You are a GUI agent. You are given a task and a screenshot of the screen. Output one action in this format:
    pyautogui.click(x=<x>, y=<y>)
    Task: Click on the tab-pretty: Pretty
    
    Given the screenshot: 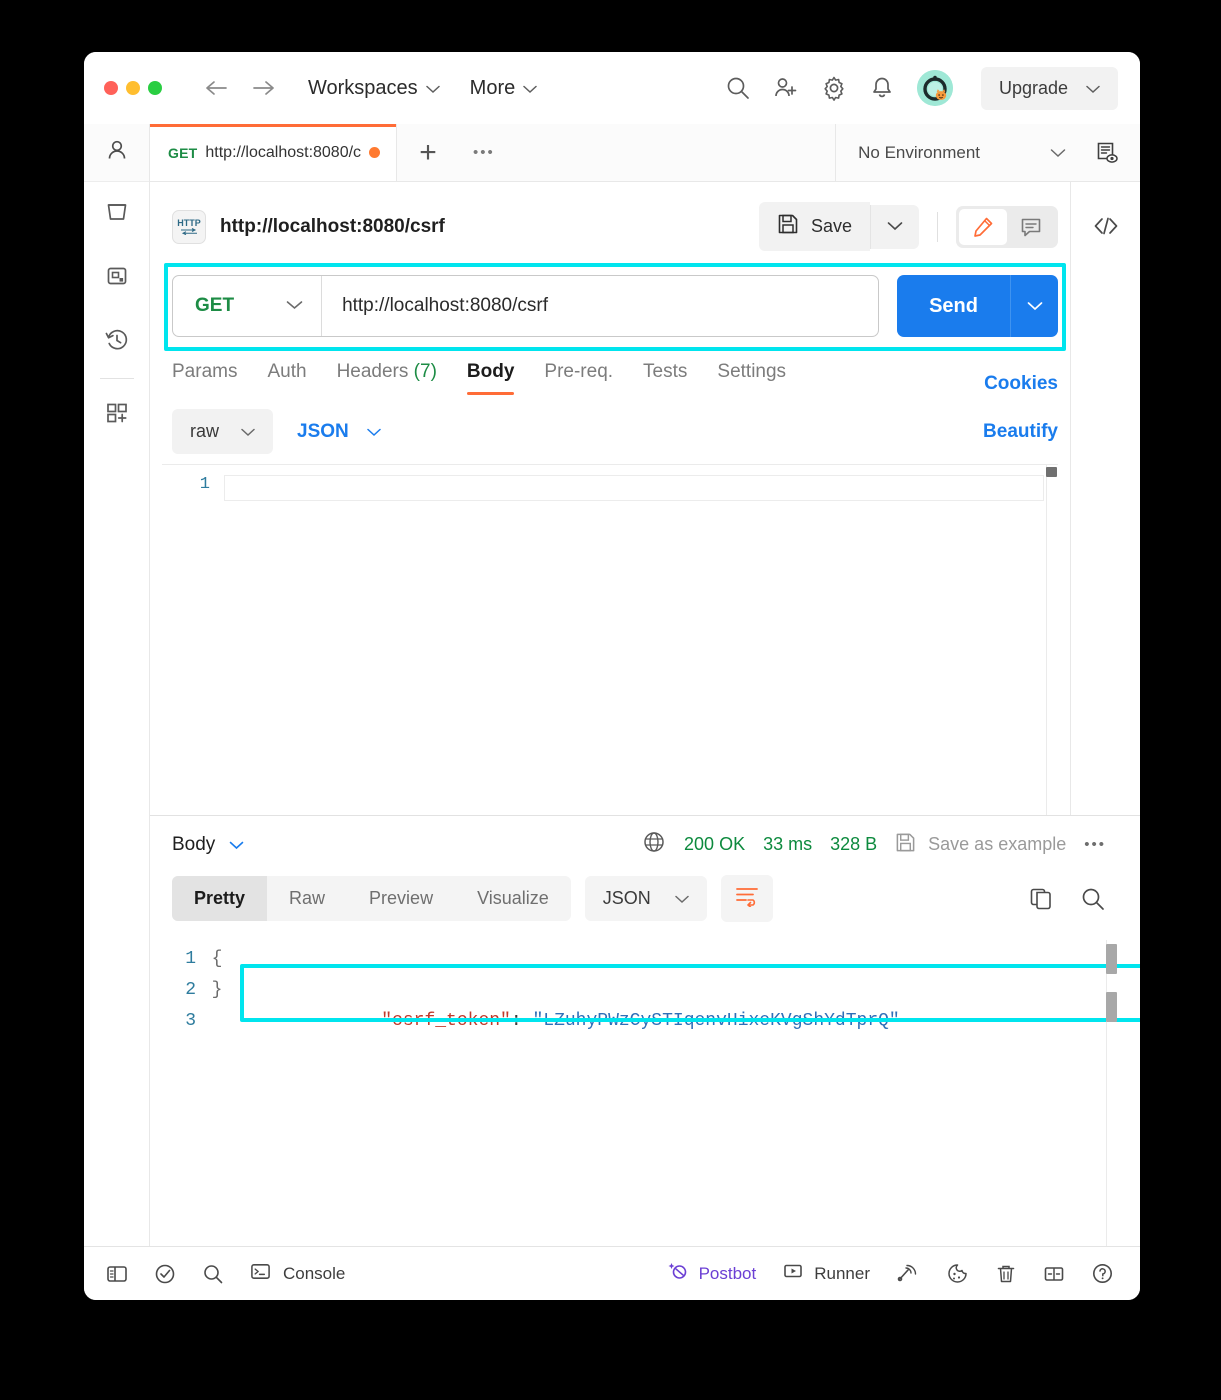 What is the action you would take?
    pyautogui.click(x=220, y=898)
    